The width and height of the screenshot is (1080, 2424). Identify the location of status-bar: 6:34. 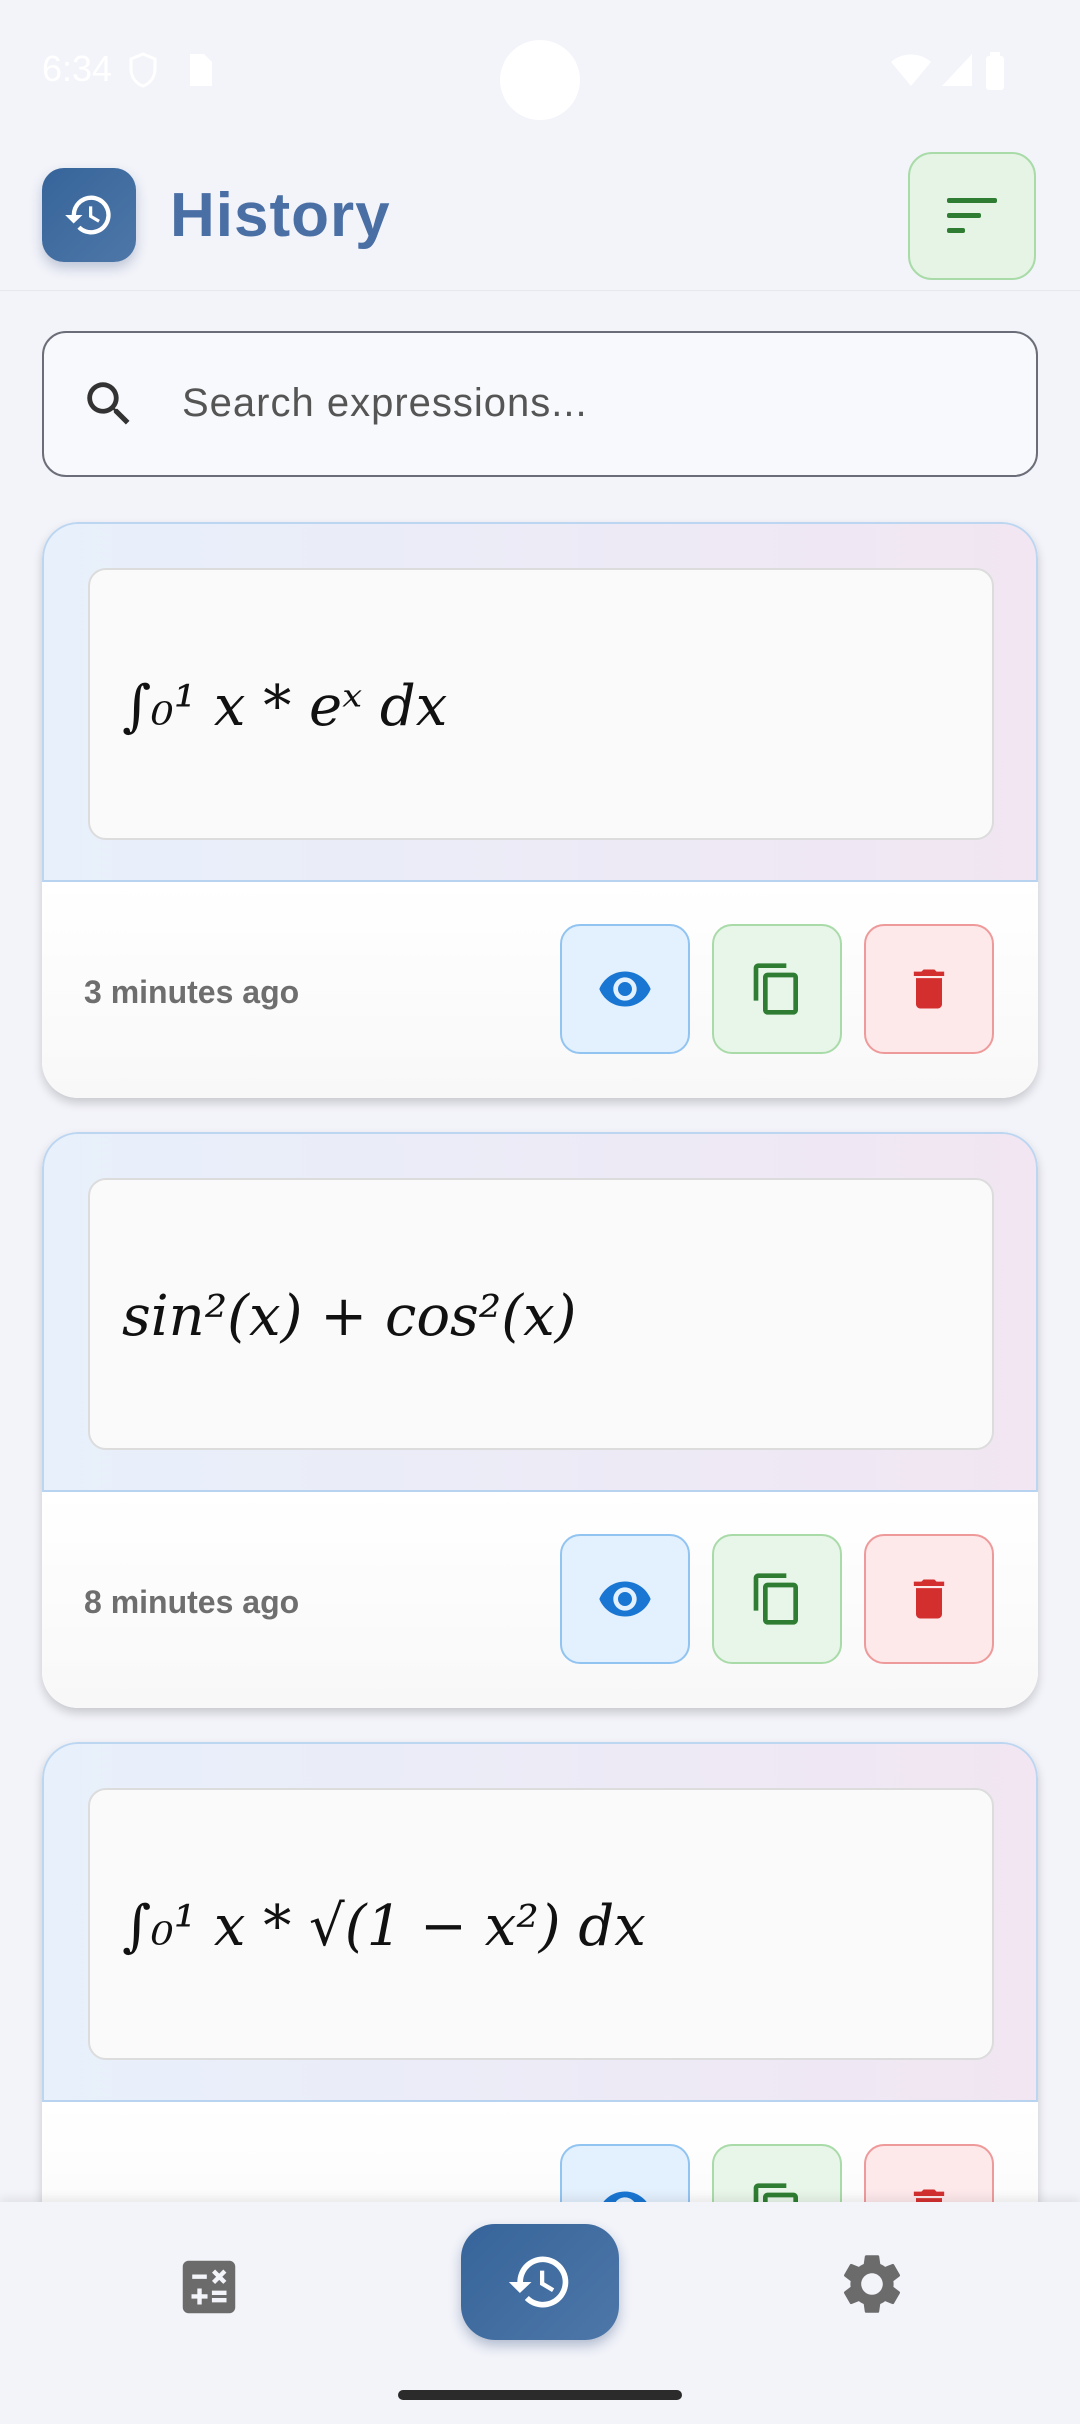
(540, 70).